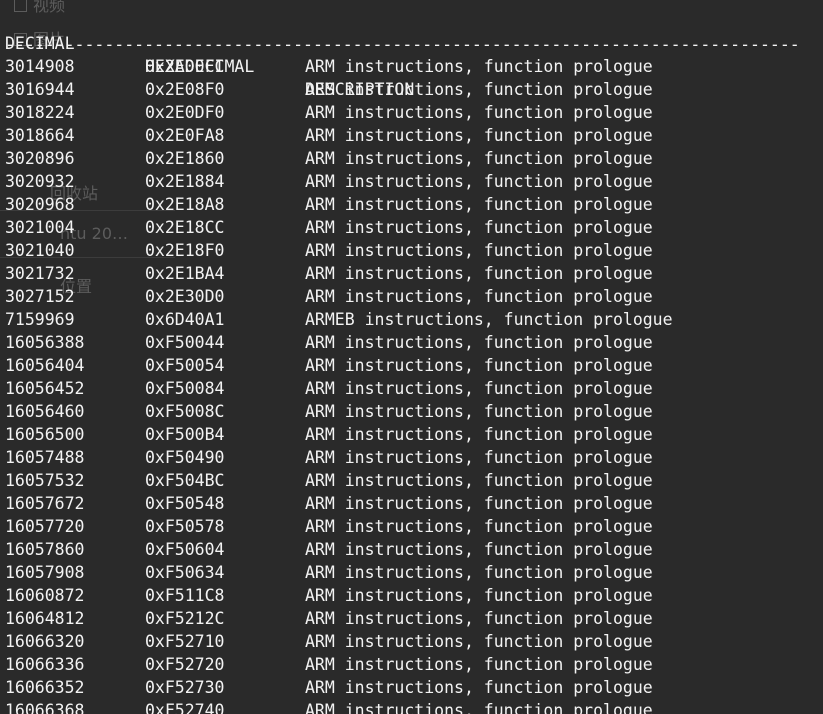  What do you see at coordinates (40, 89) in the screenshot?
I see `cell-decimal: 3016944` at bounding box center [40, 89].